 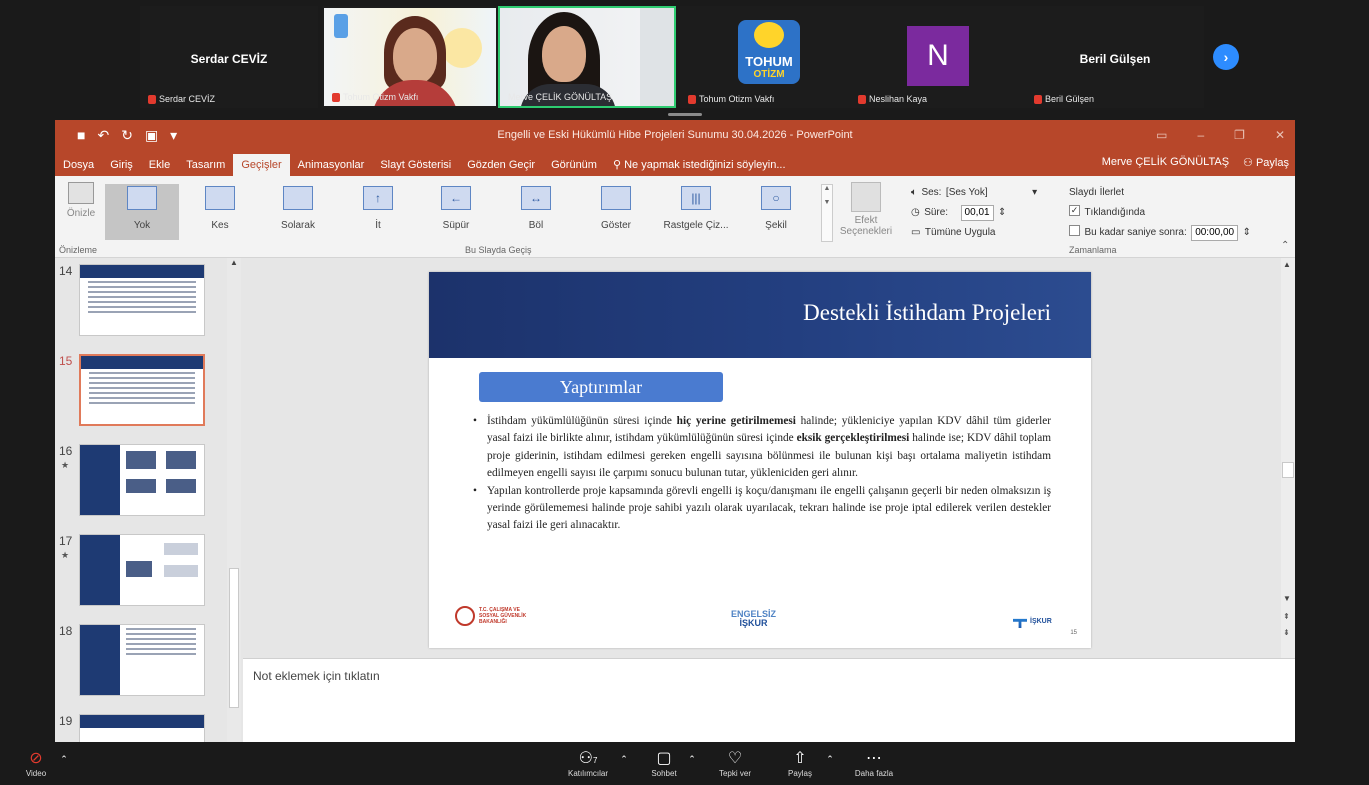 What do you see at coordinates (81, 193) in the screenshot?
I see `preview-icon` at bounding box center [81, 193].